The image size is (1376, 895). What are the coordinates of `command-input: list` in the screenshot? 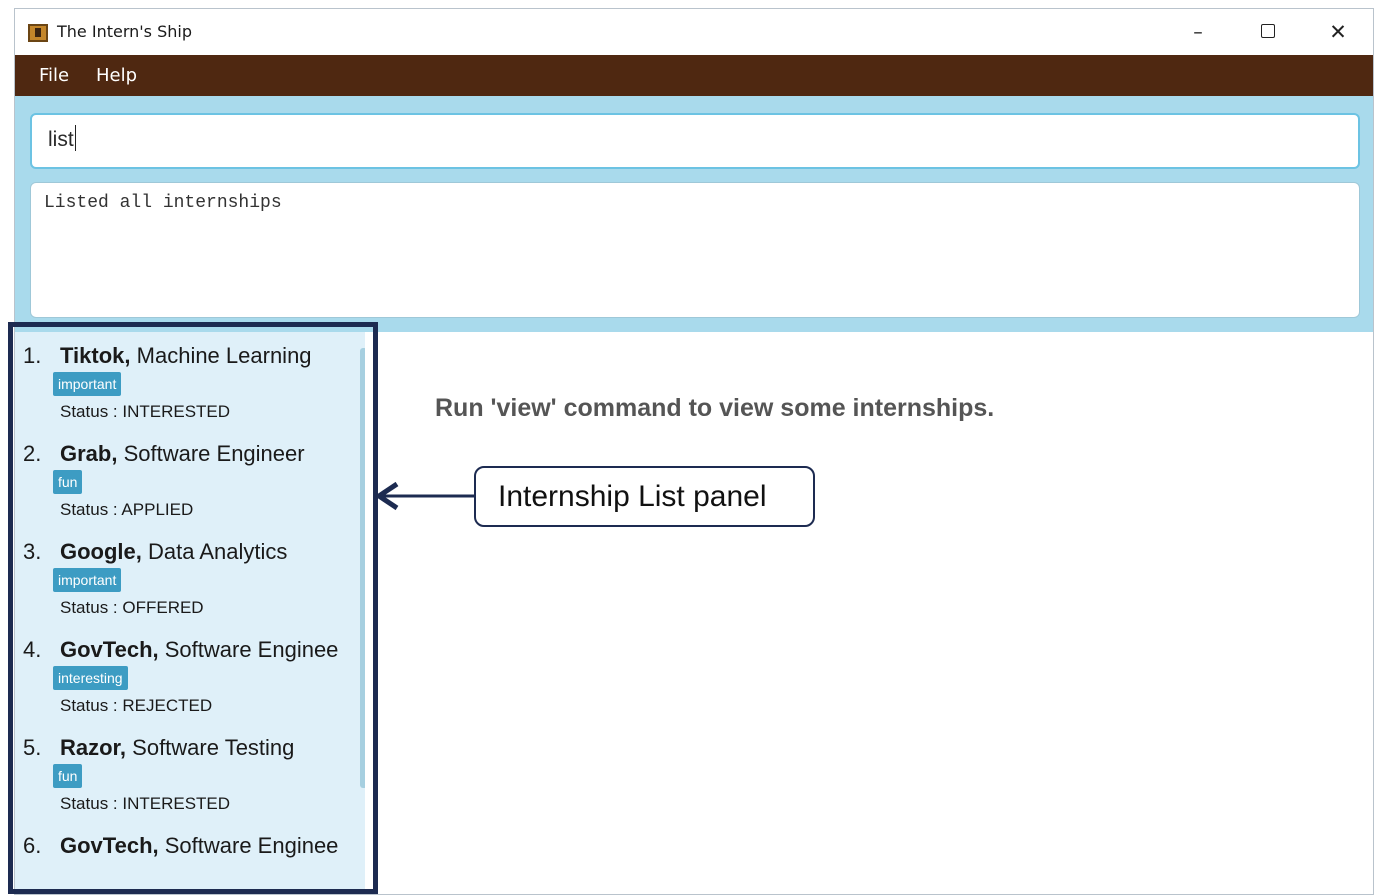 It's located at (695, 141).